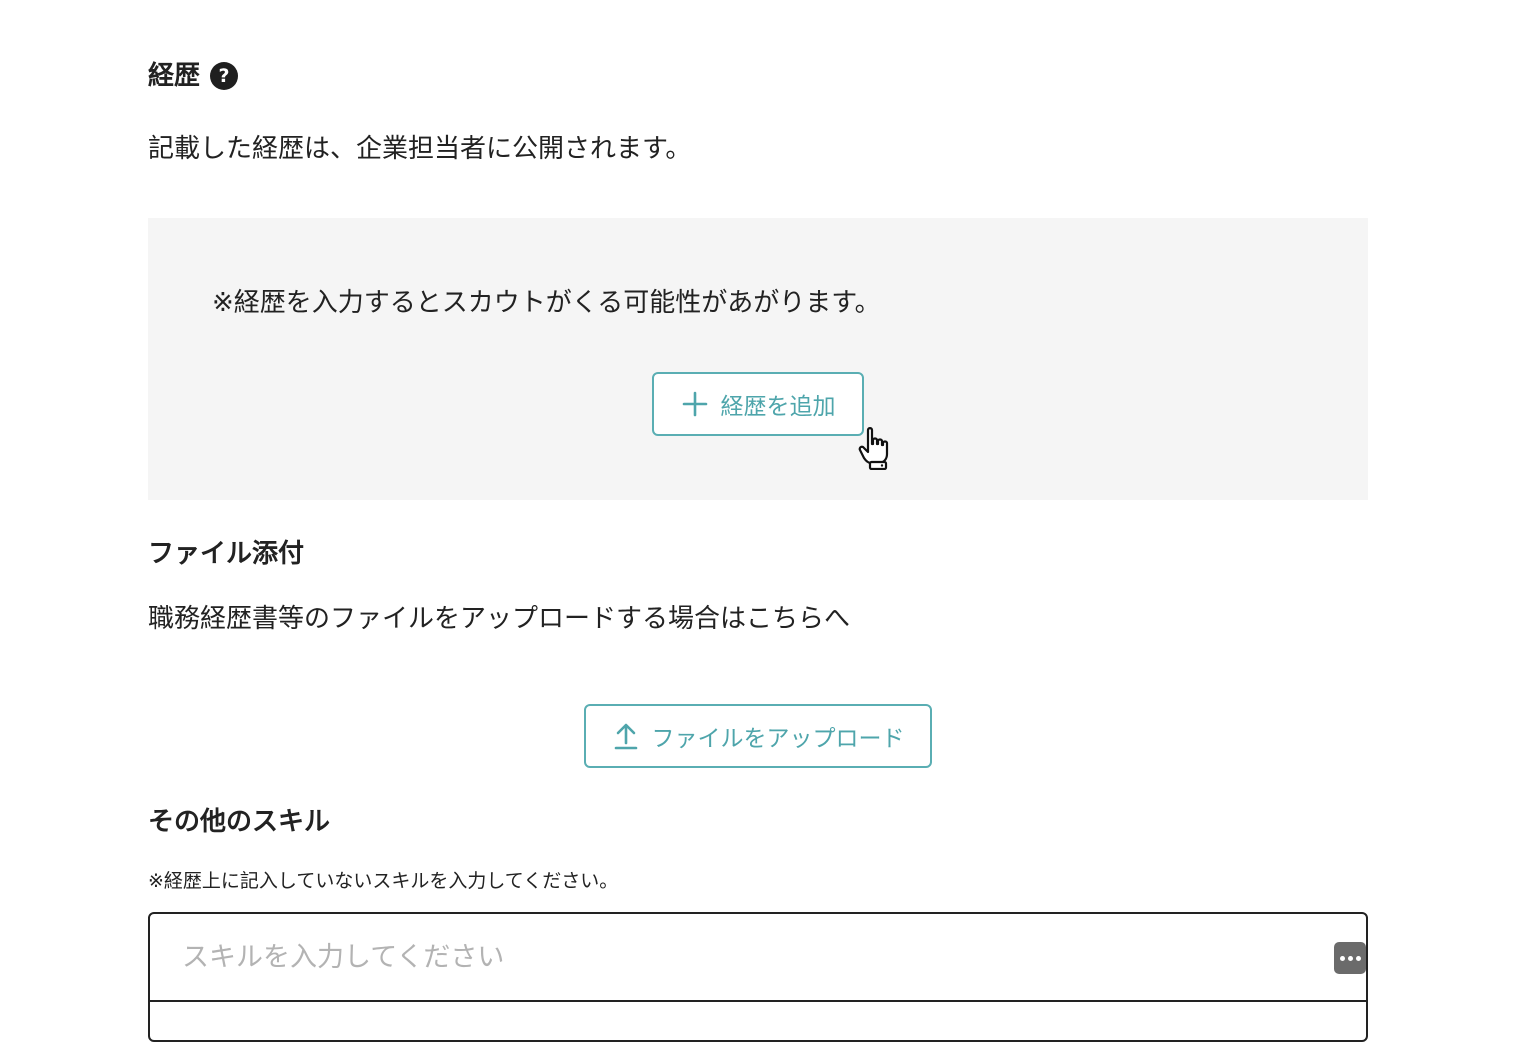  What do you see at coordinates (224, 76) in the screenshot?
I see `question-circle-icon: ?` at bounding box center [224, 76].